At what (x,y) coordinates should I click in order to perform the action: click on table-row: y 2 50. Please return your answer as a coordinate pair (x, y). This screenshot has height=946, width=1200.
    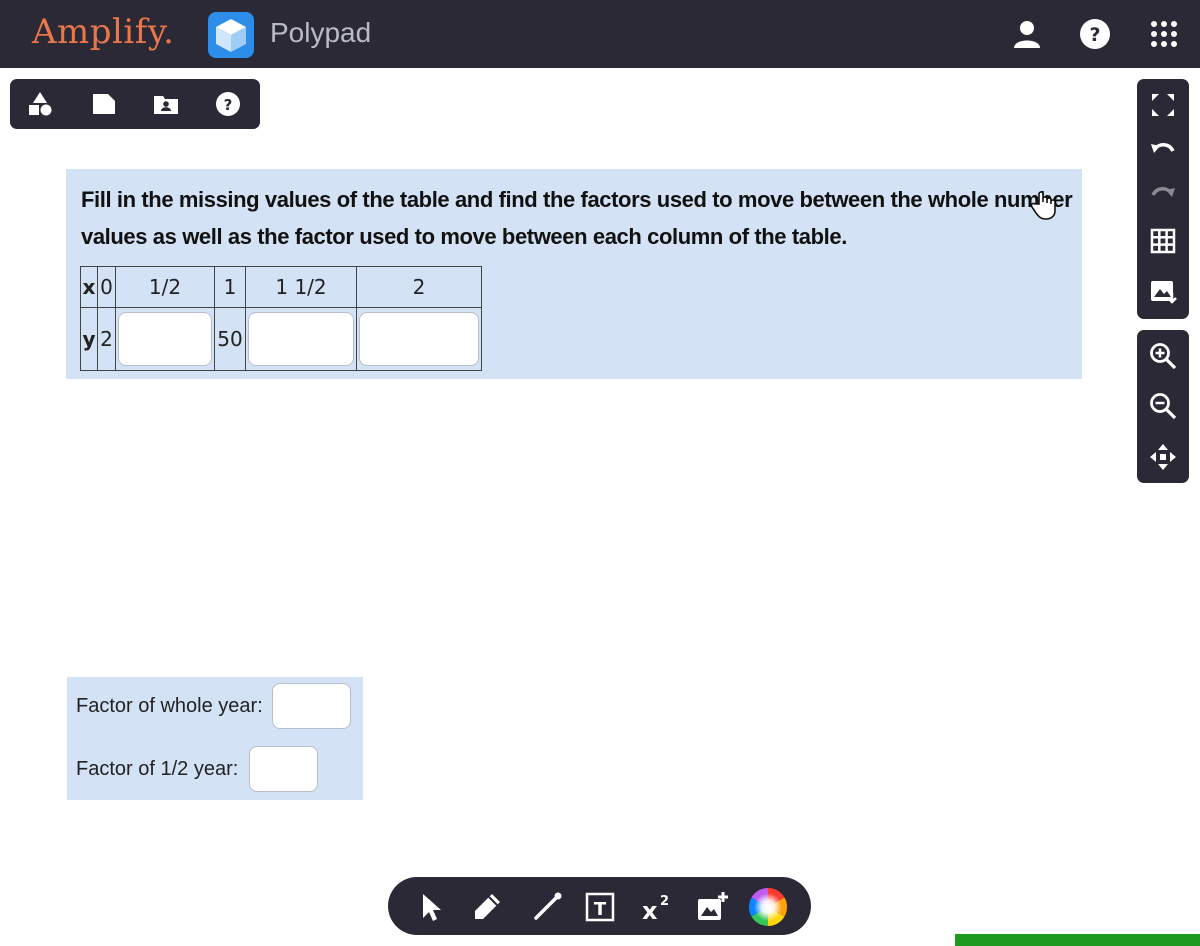
    Looking at the image, I should click on (281, 339).